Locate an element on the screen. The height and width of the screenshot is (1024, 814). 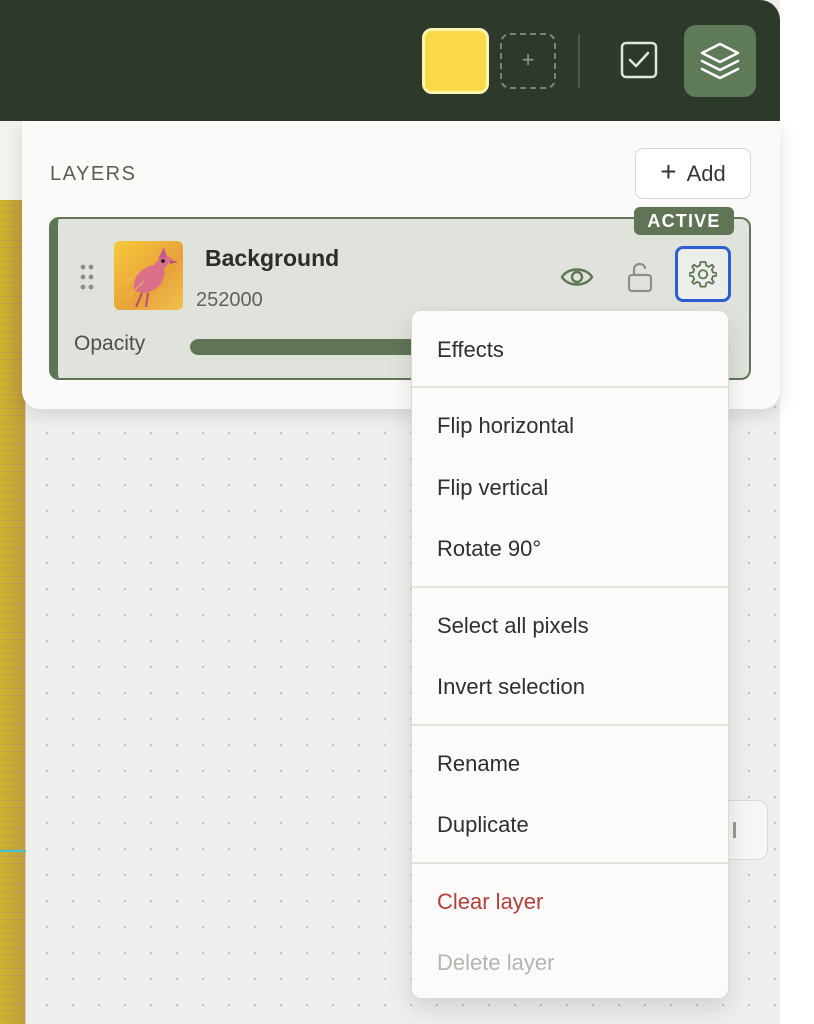
layers-icon is located at coordinates (720, 61).